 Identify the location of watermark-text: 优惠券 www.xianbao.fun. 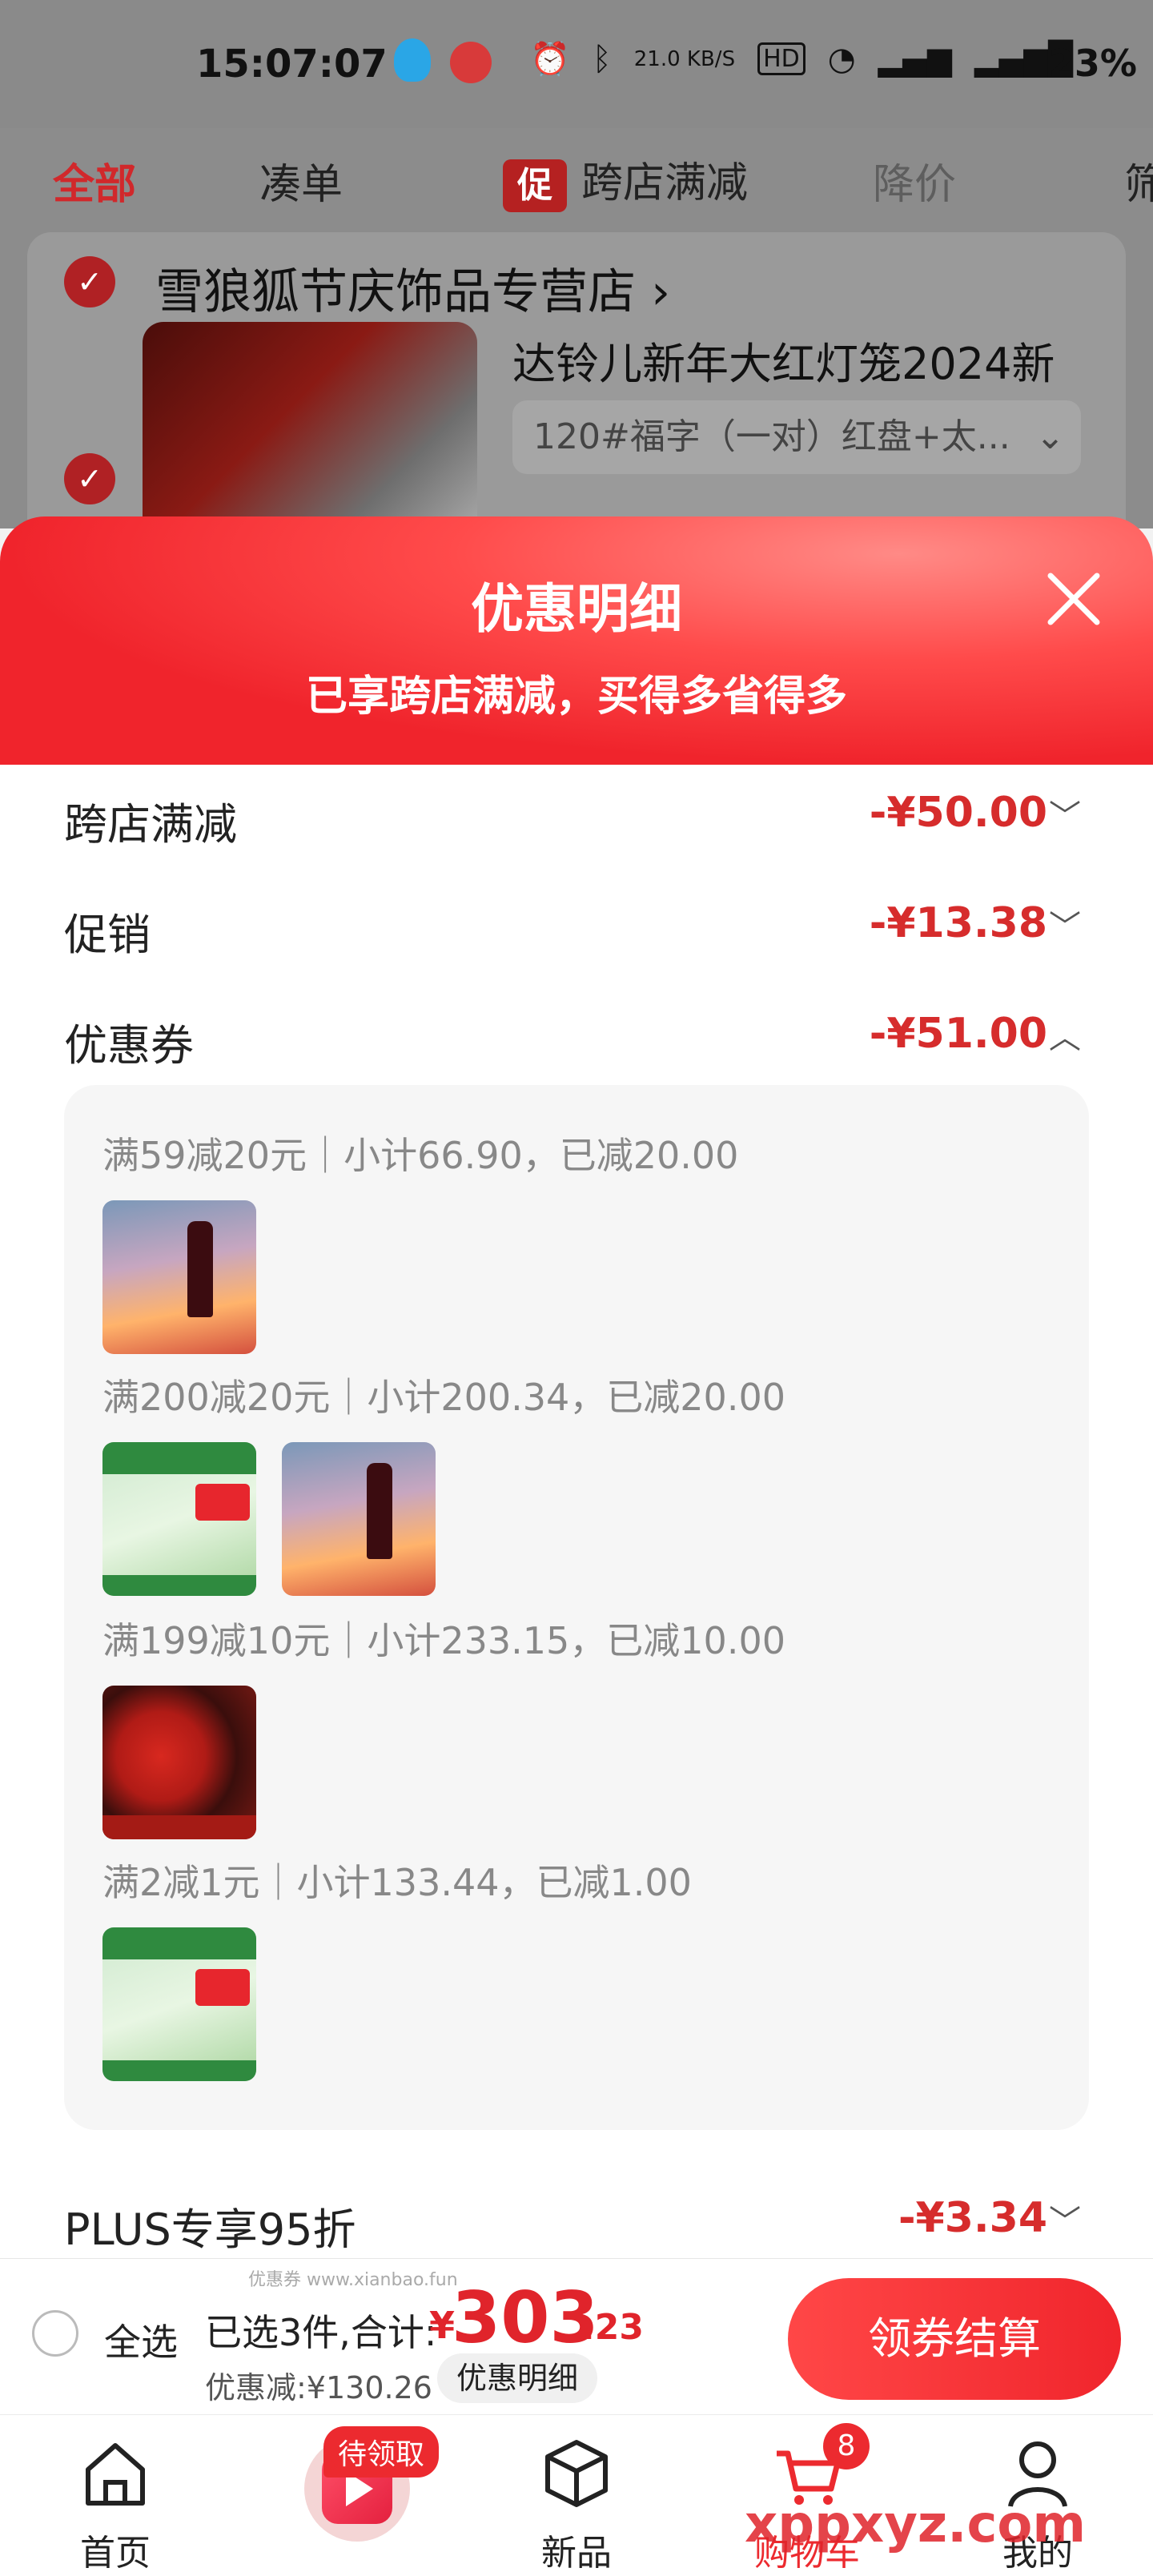
(353, 2280).